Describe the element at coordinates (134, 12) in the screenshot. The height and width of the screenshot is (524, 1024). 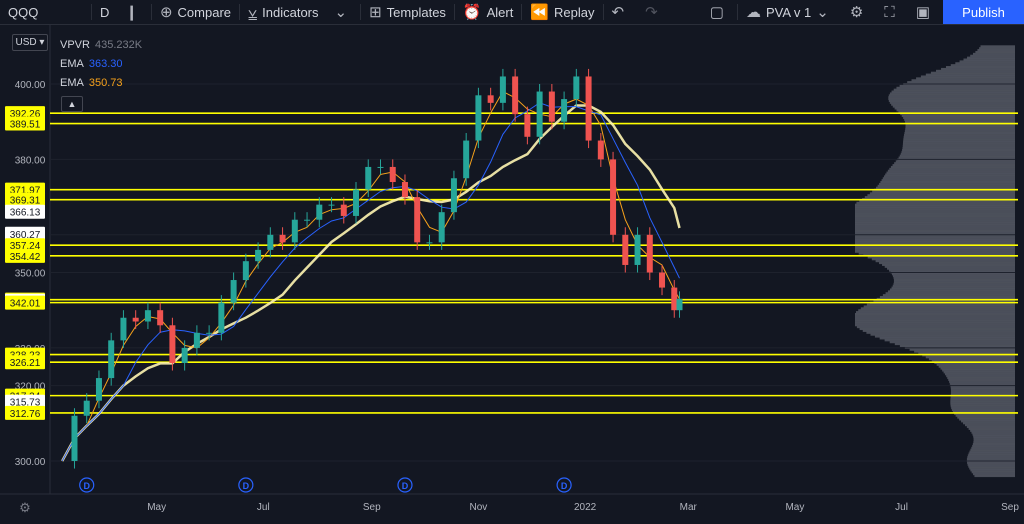
I see `chart-type-button: ❙` at that location.